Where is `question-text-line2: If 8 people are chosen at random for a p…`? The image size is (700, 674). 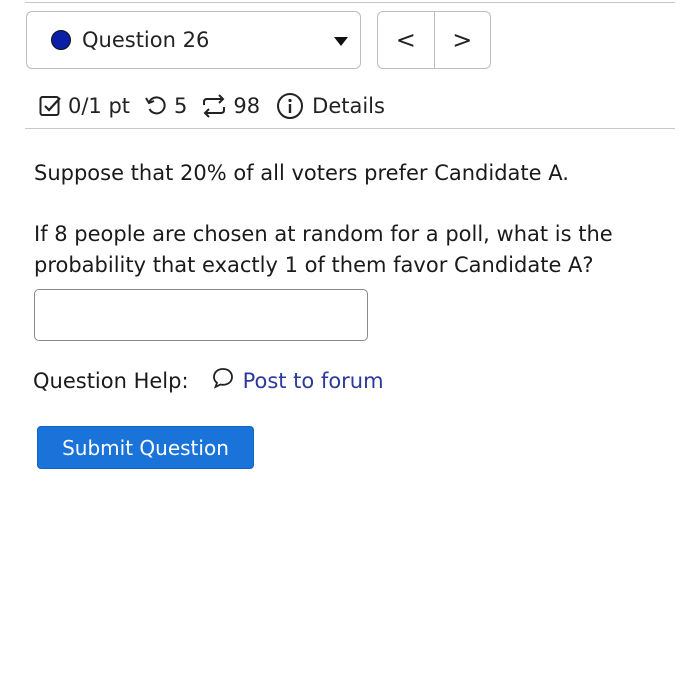 question-text-line2: If 8 people are chosen at random for a p… is located at coordinates (323, 249).